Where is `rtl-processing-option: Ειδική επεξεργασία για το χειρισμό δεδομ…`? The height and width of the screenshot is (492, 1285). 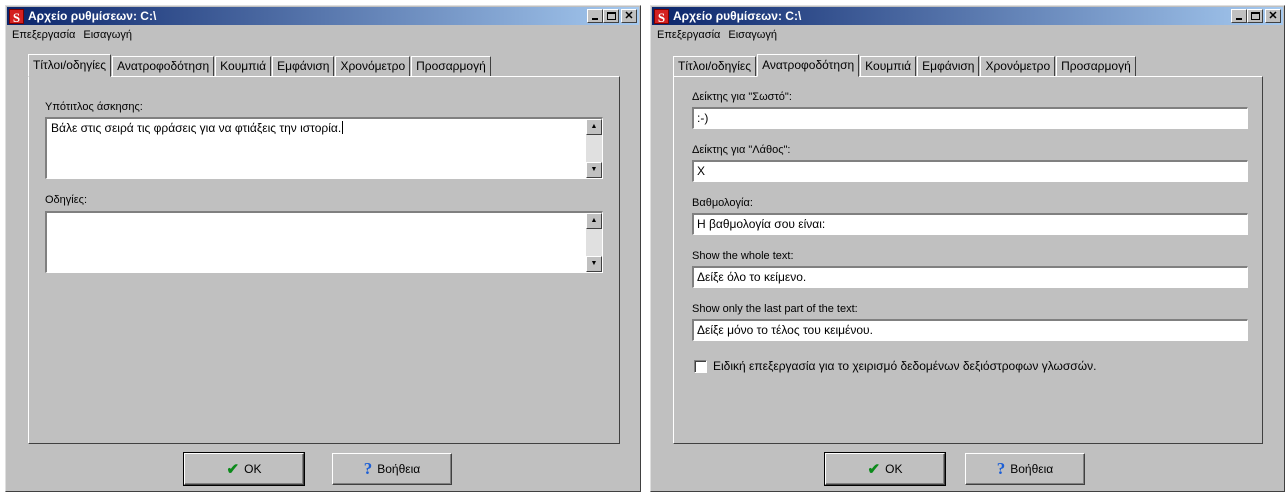
rtl-processing-option: Ειδική επεξεργασία για το χειρισμό δεδομ… is located at coordinates (895, 366).